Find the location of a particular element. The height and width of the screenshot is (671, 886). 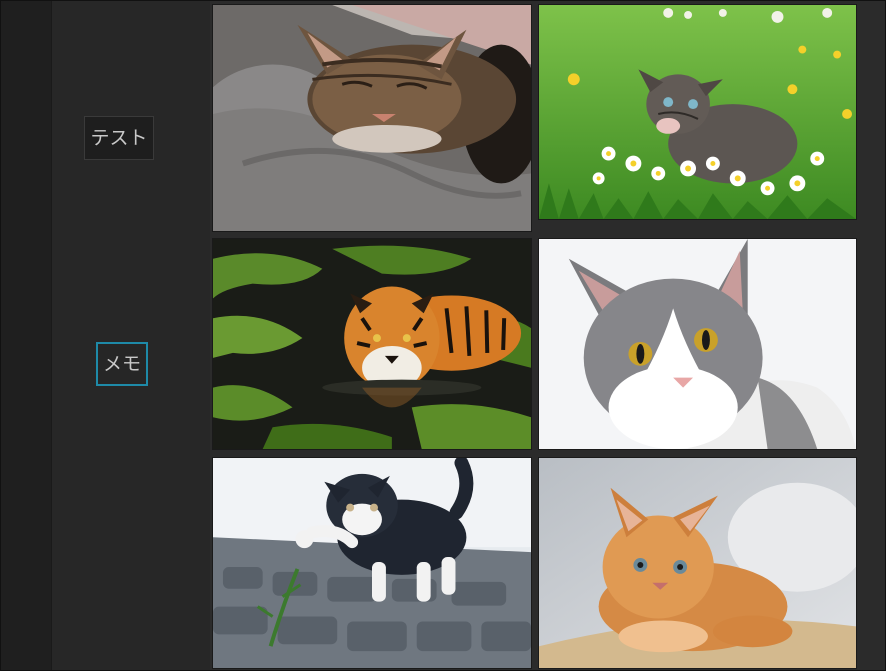

thumbnail-tiger-in-water is located at coordinates (372, 344).